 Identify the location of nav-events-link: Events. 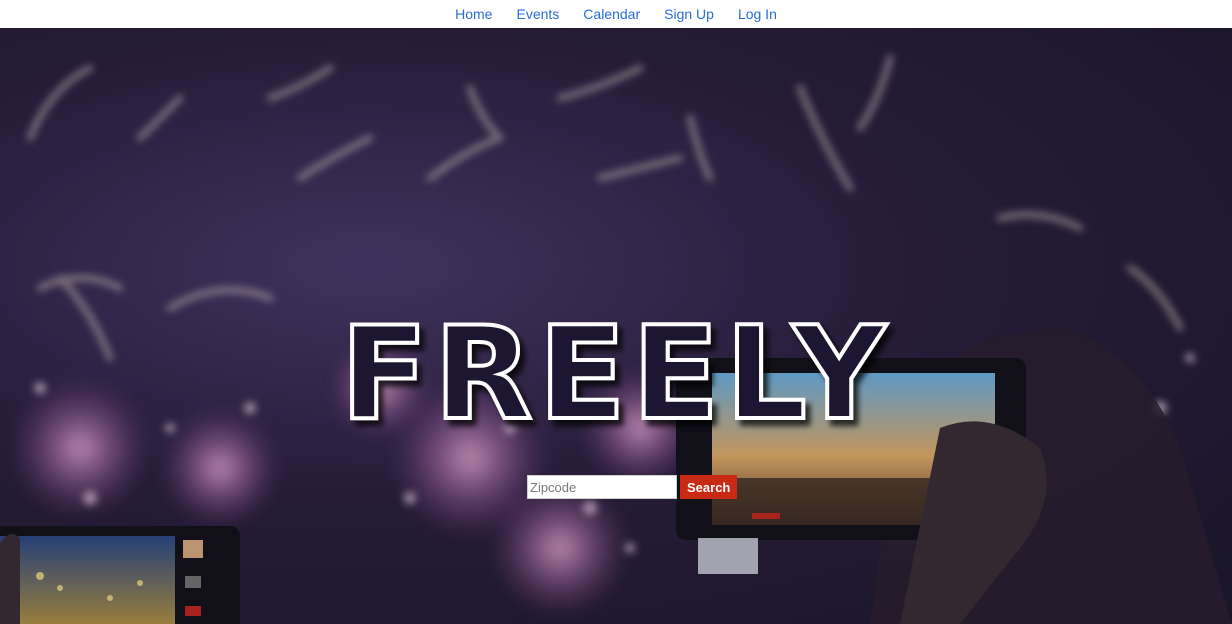
(537, 14).